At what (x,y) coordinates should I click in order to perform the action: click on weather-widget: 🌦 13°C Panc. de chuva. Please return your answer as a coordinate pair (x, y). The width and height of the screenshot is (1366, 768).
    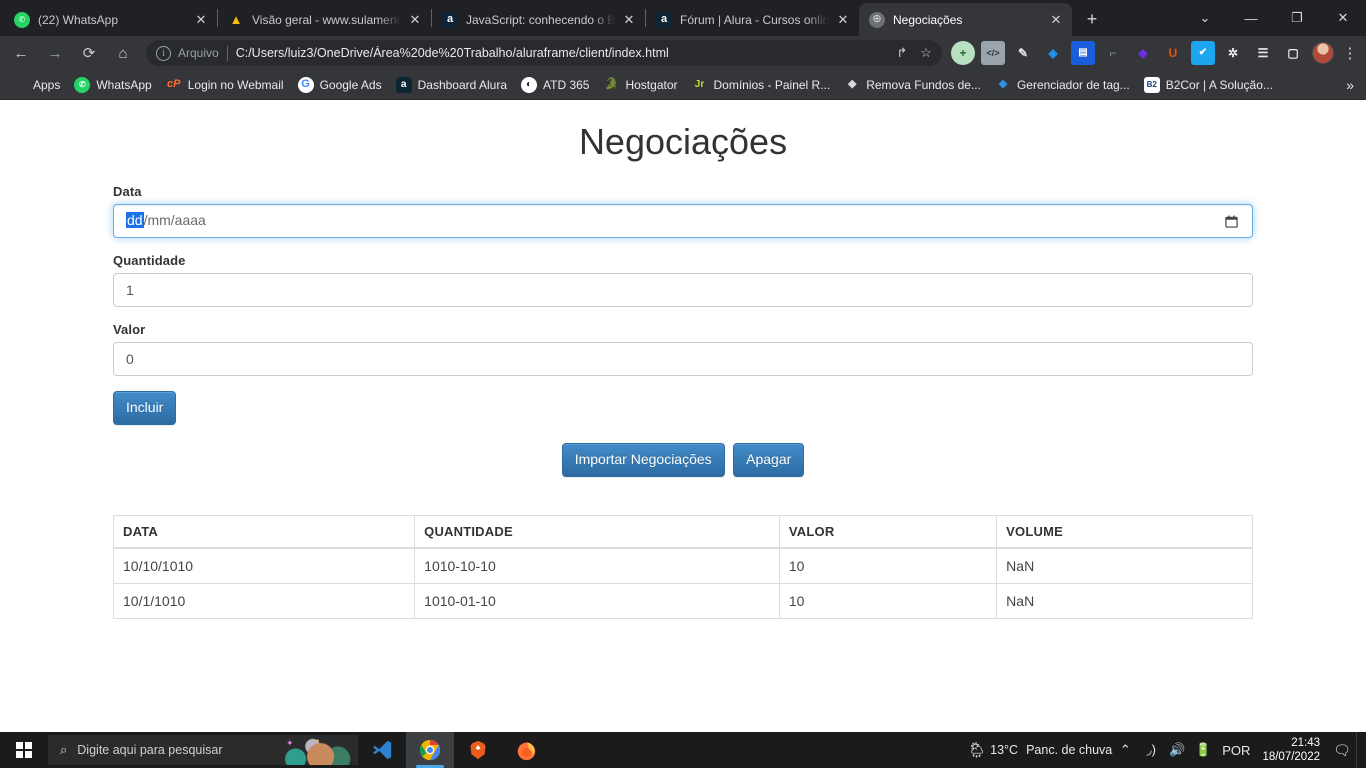
    Looking at the image, I should click on (1038, 750).